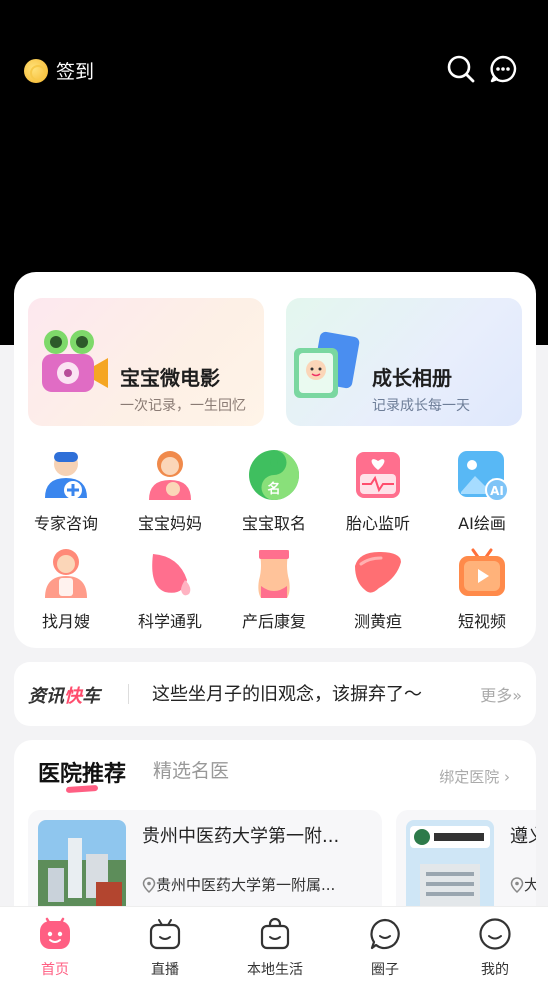  What do you see at coordinates (274, 475) in the screenshot?
I see `yin-yang-icon: 名` at bounding box center [274, 475].